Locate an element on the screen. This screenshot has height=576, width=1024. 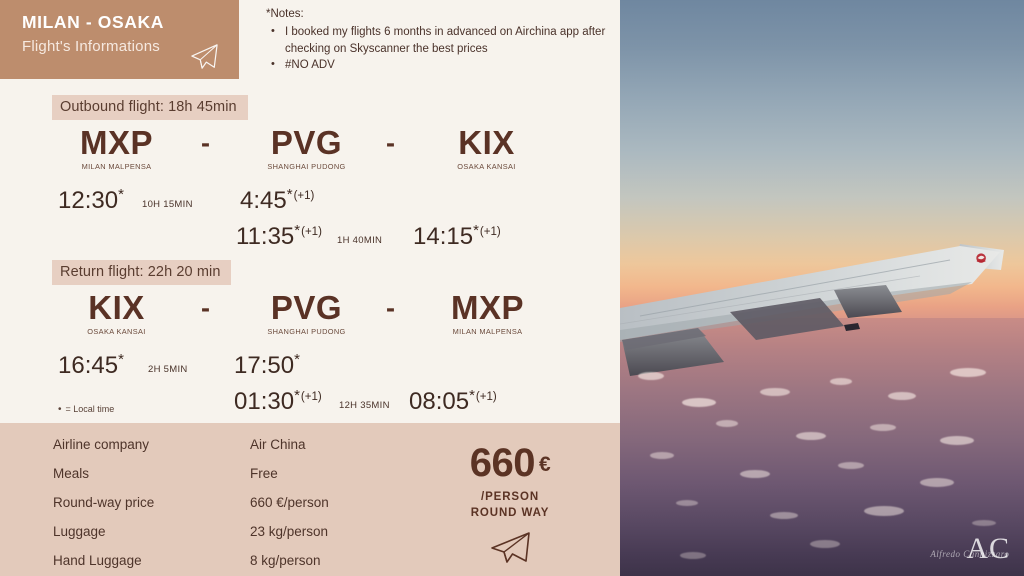
outbound-airport-3: KIX OSAKA KANSAI is located at coordinates (486, 148).